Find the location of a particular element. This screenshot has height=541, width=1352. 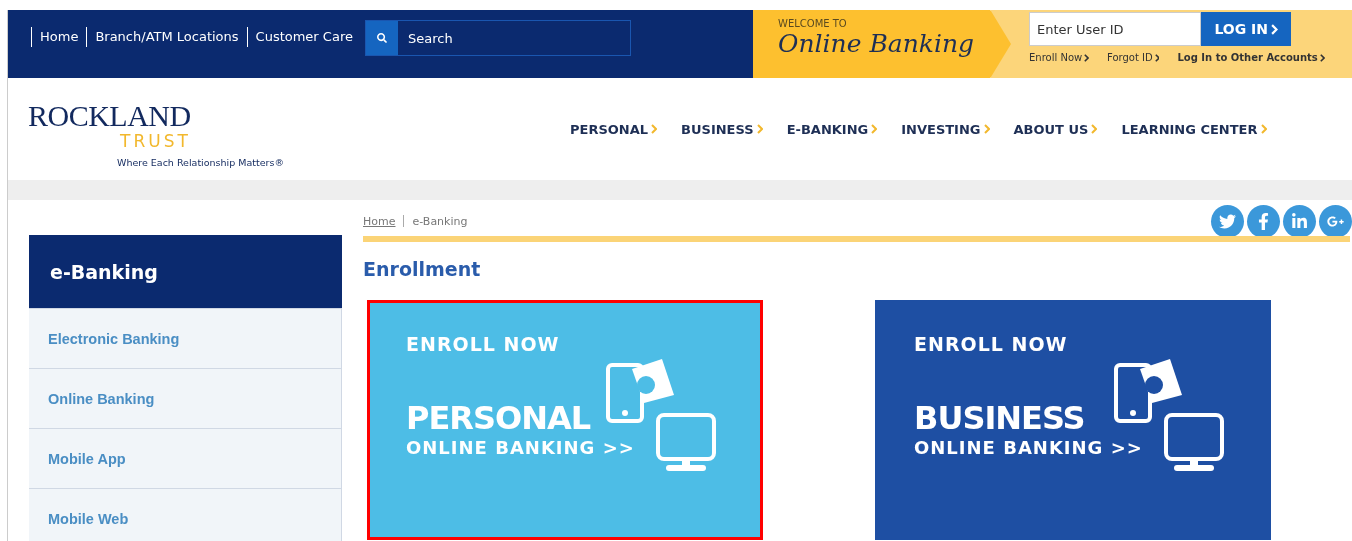

breadcrumb-current: e-Banking is located at coordinates (440, 221).